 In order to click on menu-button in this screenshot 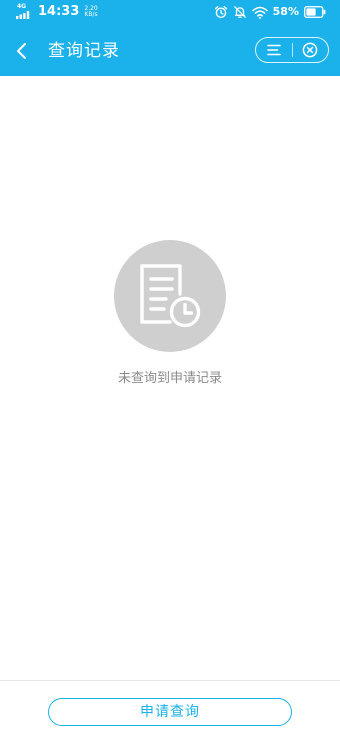, I will do `click(274, 50)`.